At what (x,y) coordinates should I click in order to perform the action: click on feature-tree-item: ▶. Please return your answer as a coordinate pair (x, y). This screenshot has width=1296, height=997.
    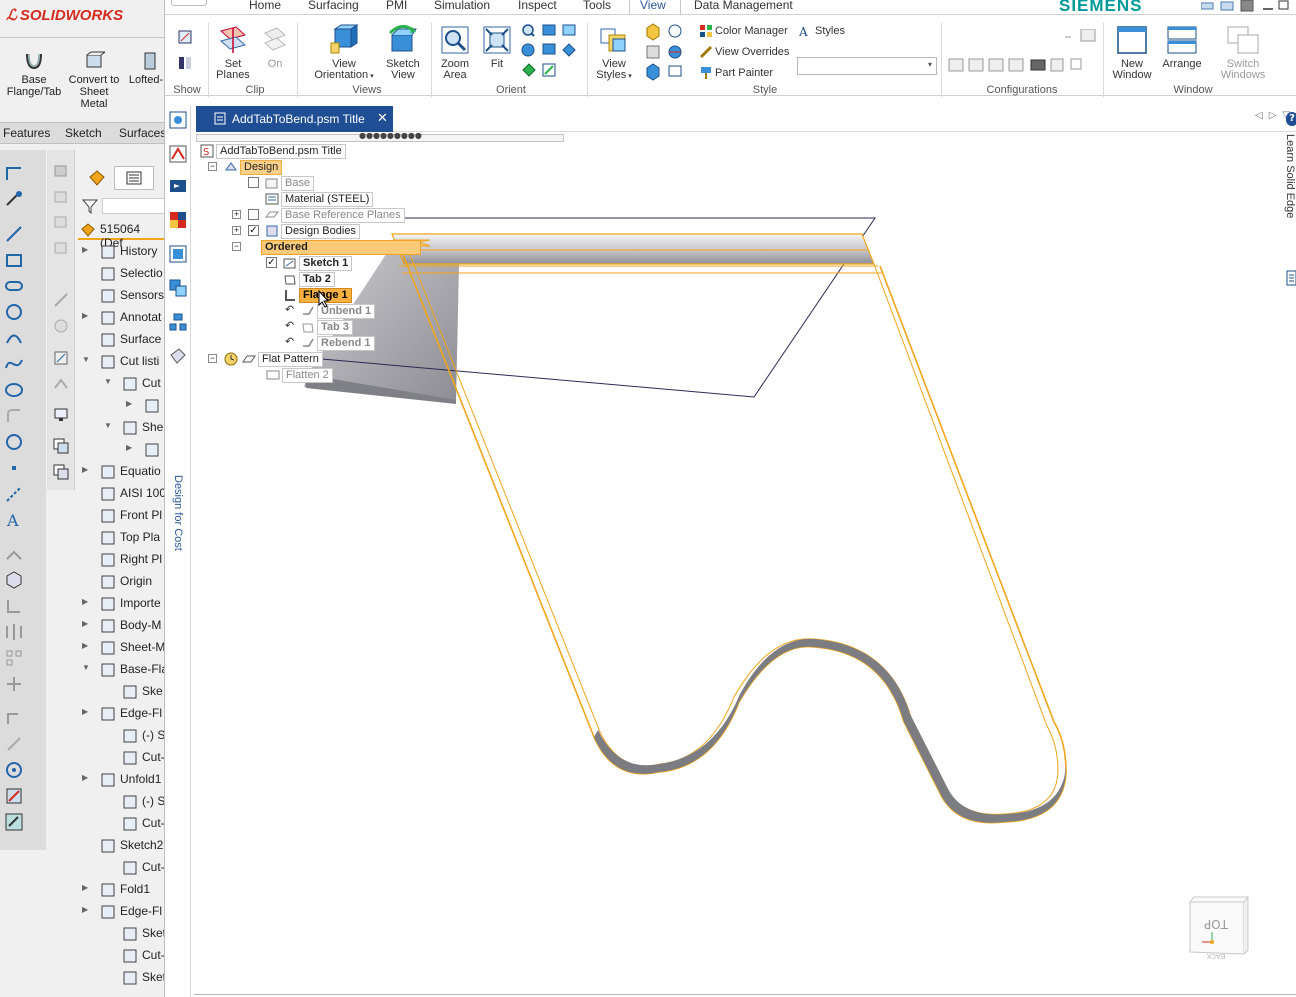
    Looking at the image, I should click on (121, 450).